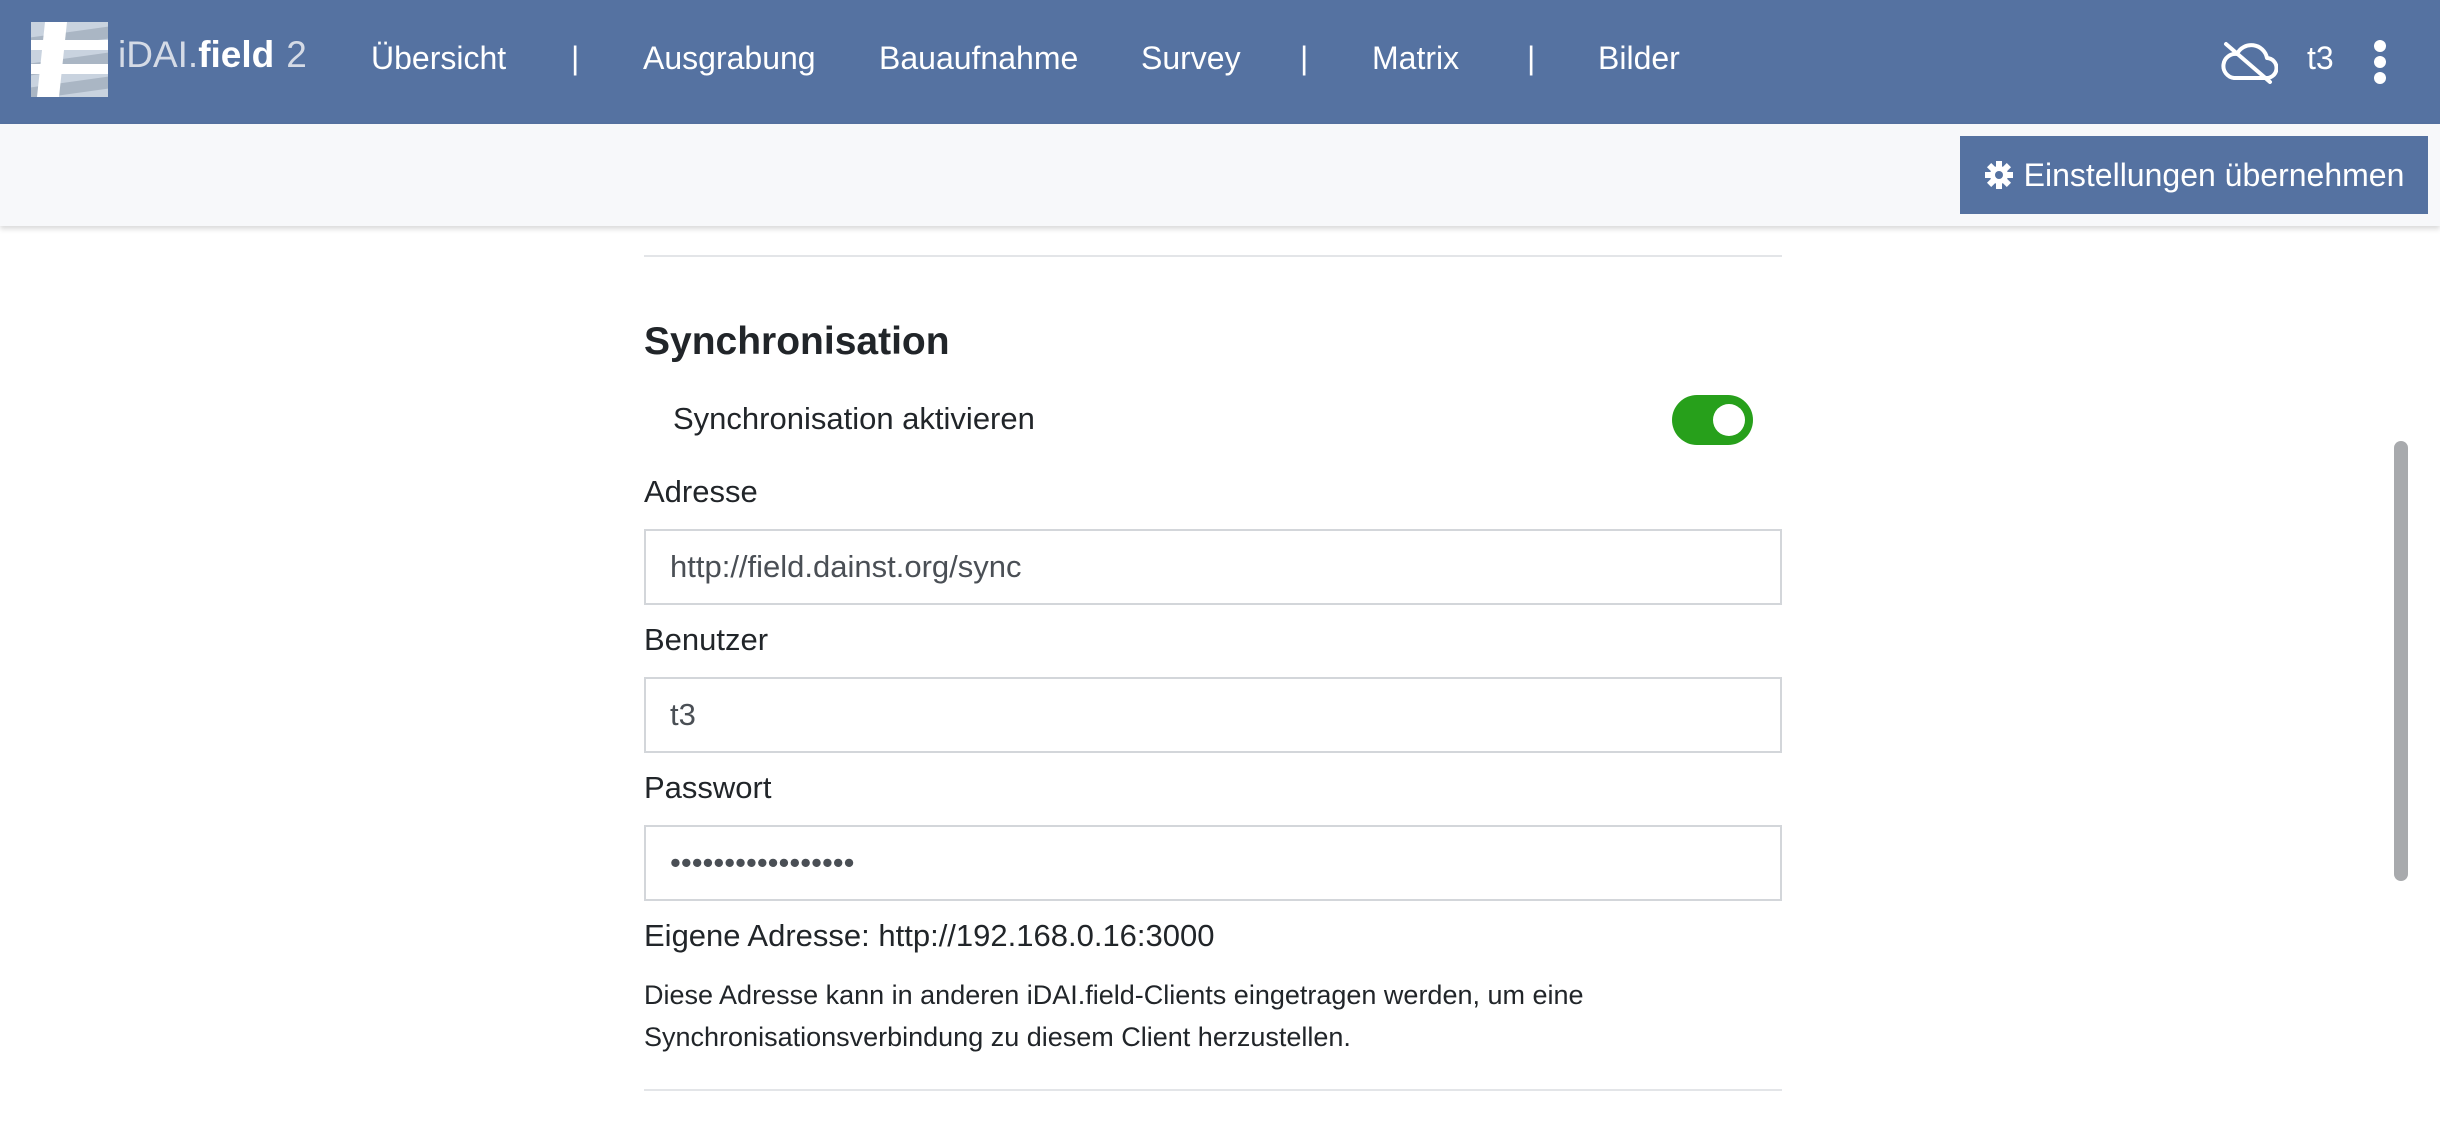 This screenshot has height=1146, width=2440. What do you see at coordinates (706, 639) in the screenshot?
I see `user-label: Benutzer` at bounding box center [706, 639].